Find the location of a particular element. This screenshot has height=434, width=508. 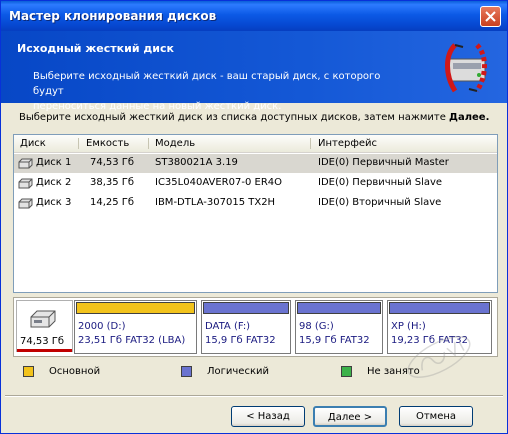

column-interface: Интерфейс is located at coordinates (347, 143).